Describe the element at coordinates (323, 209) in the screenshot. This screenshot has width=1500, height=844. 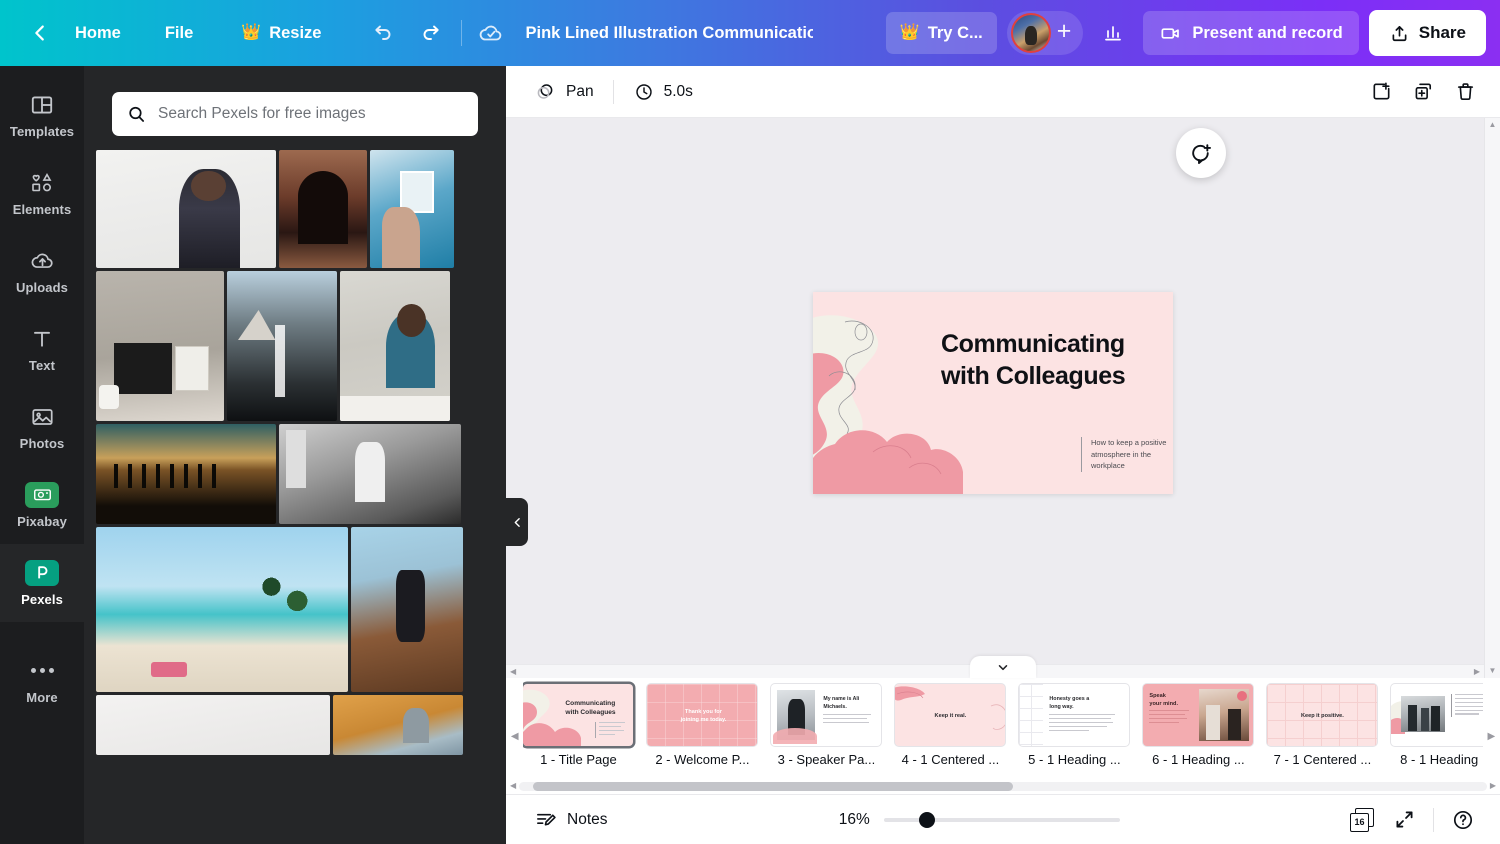
I see `photo-thumb-ornate-doorway-dancer` at that location.